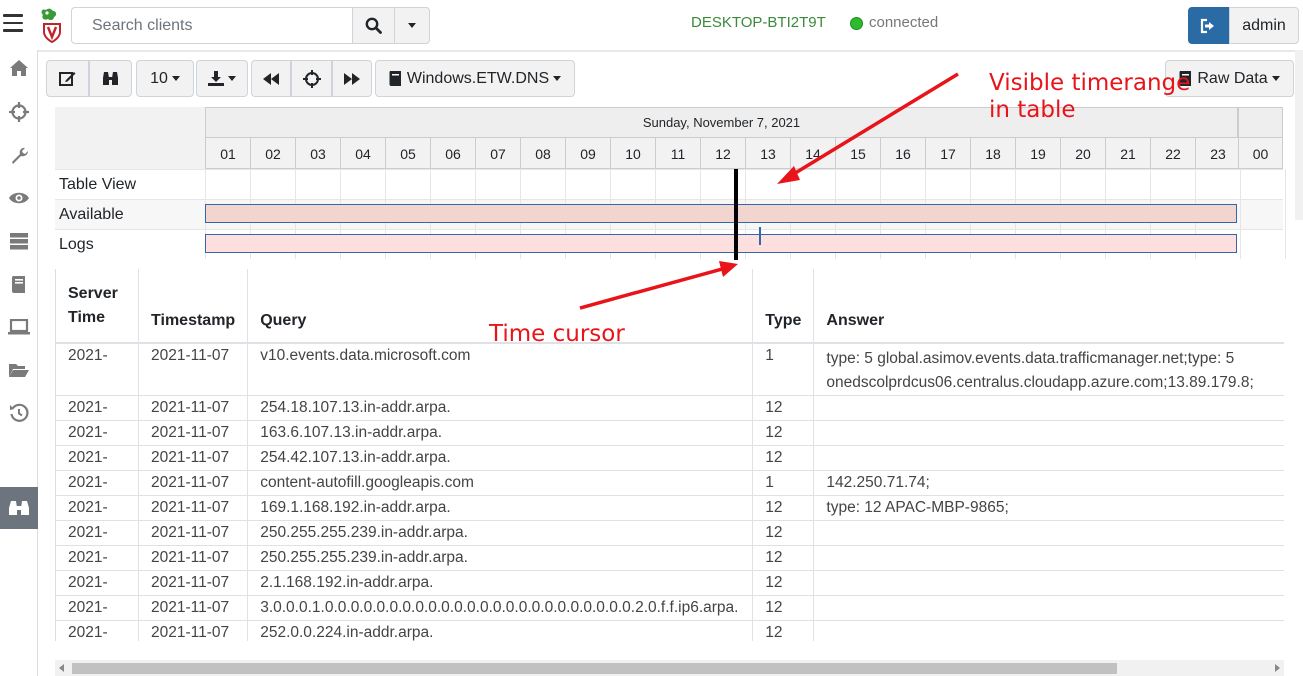  I want to click on artifact-name: Windows.ETW.DNS, so click(478, 78).